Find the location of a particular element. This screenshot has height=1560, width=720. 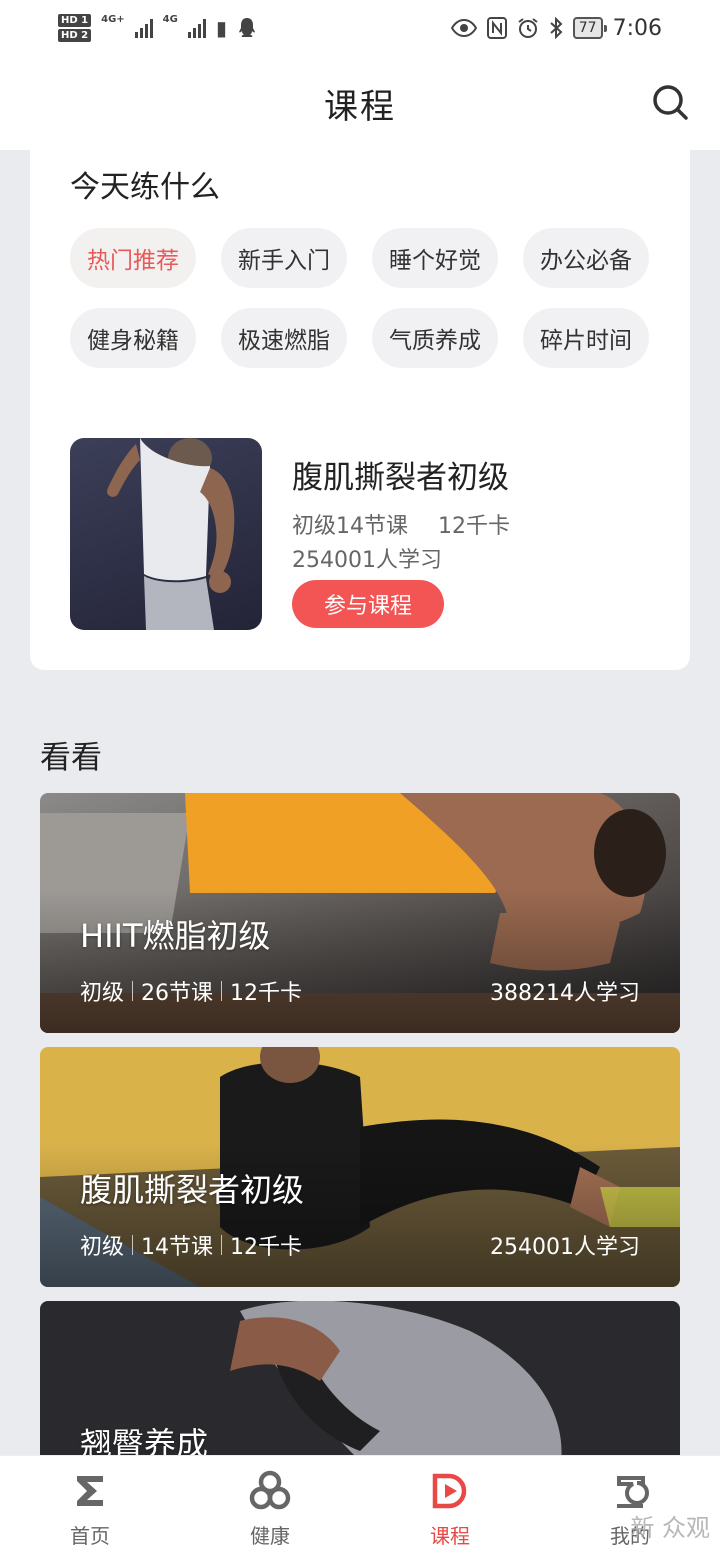

clock: 7:06 is located at coordinates (637, 28).